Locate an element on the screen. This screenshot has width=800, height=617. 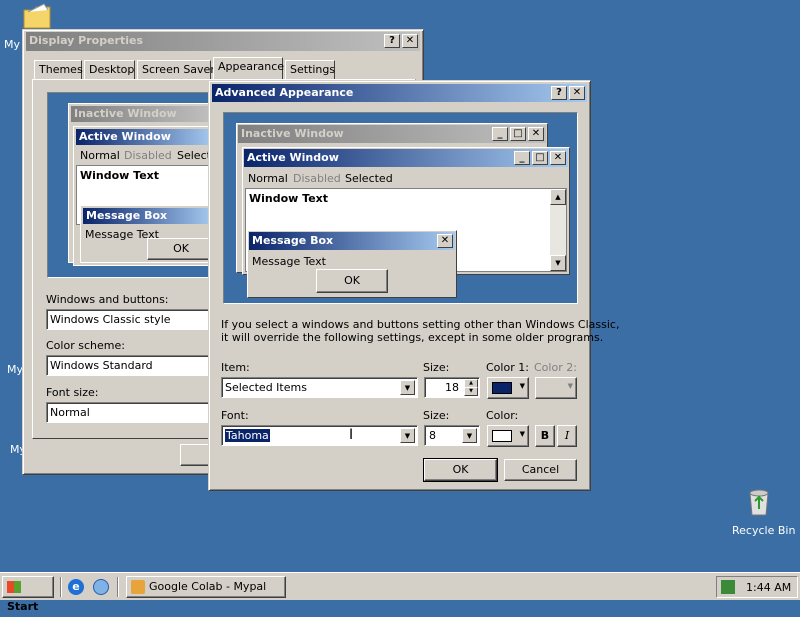
color2-label: Color 2: is located at coordinates (555, 367).